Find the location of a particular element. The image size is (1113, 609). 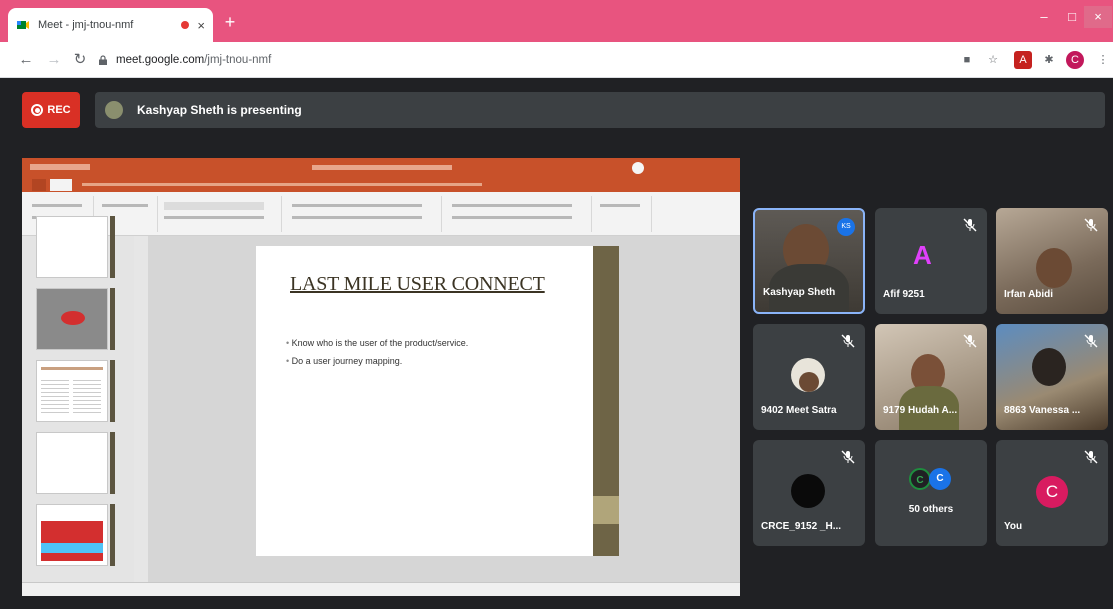

tab-title: Meet - jmj-tnou-nmf is located at coordinates (86, 25).